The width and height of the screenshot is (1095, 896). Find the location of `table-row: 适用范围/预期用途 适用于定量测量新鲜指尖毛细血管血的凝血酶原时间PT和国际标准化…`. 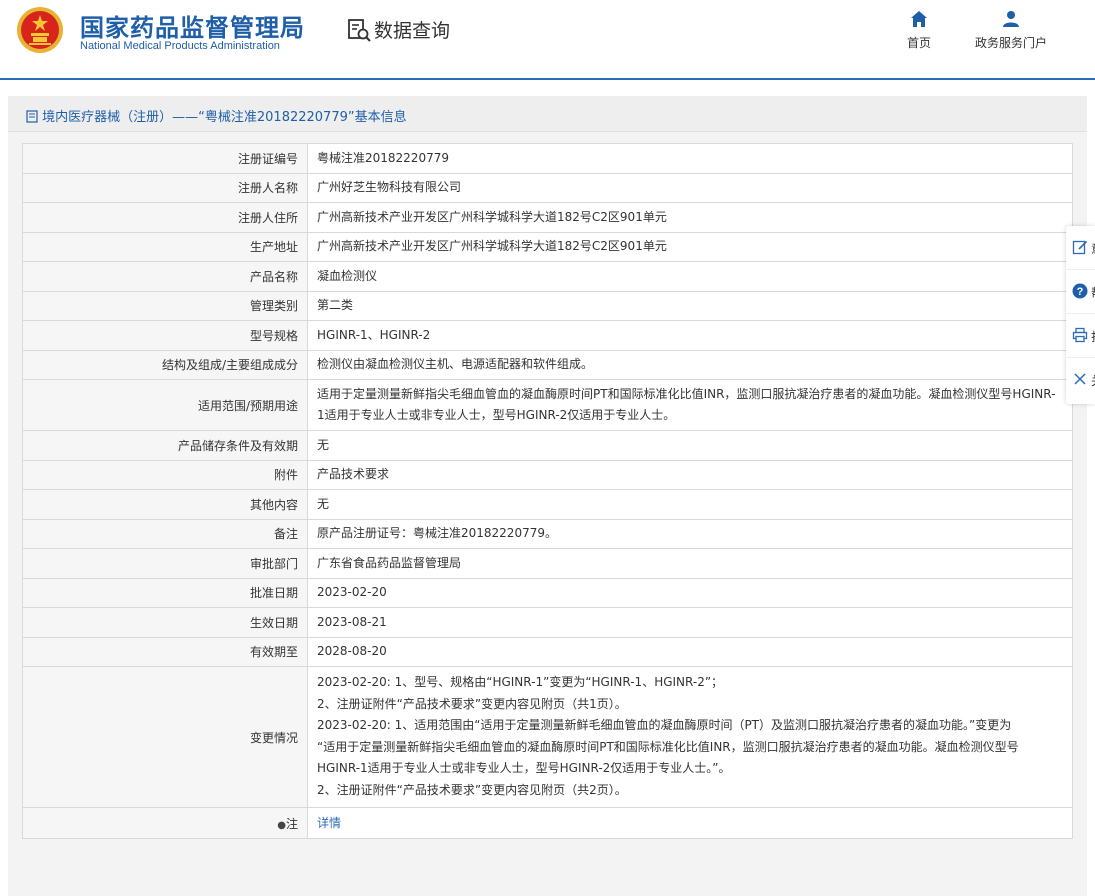

table-row: 适用范围/预期用途 适用于定量测量新鲜指尖毛细血管血的凝血酶原时间PT和国际标准化… is located at coordinates (547, 405).